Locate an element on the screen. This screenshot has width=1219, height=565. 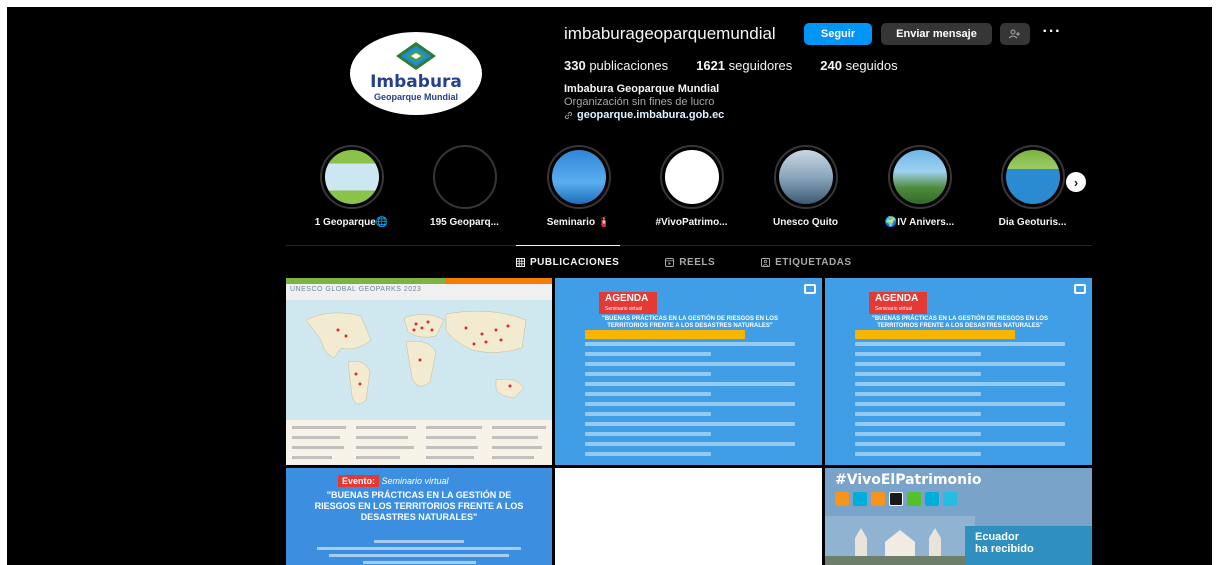
highlight-label: Seminario 🧯 is located at coordinates (578, 222).